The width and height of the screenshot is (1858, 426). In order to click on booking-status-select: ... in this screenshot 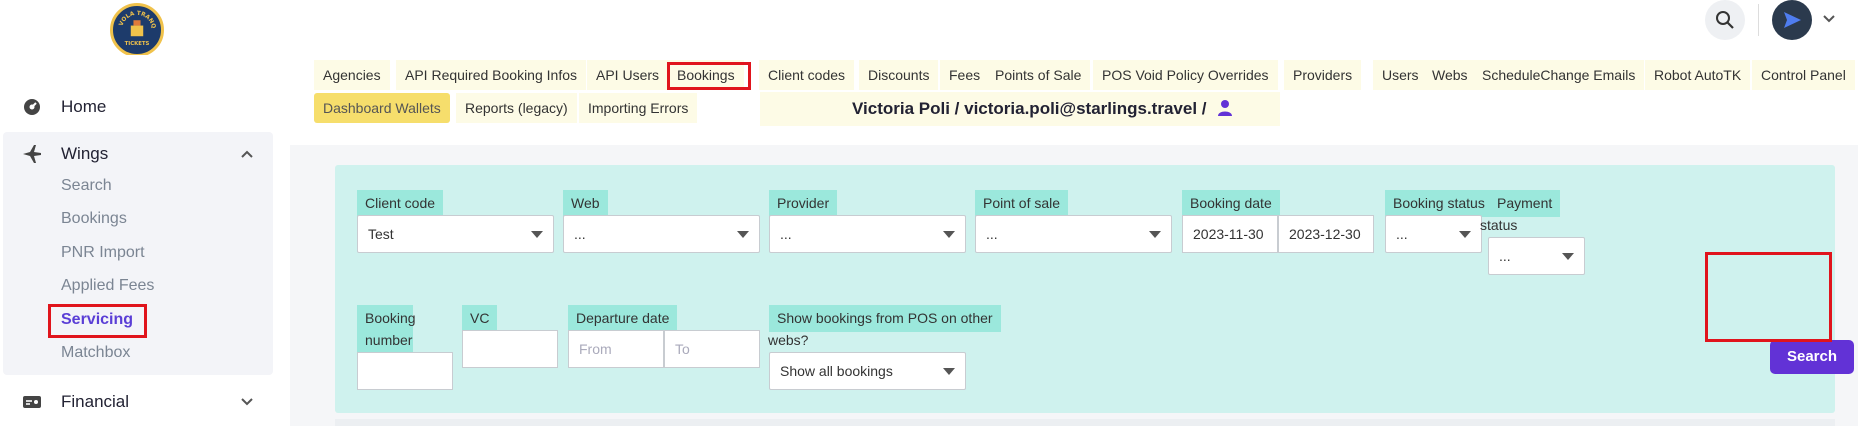, I will do `click(1433, 234)`.